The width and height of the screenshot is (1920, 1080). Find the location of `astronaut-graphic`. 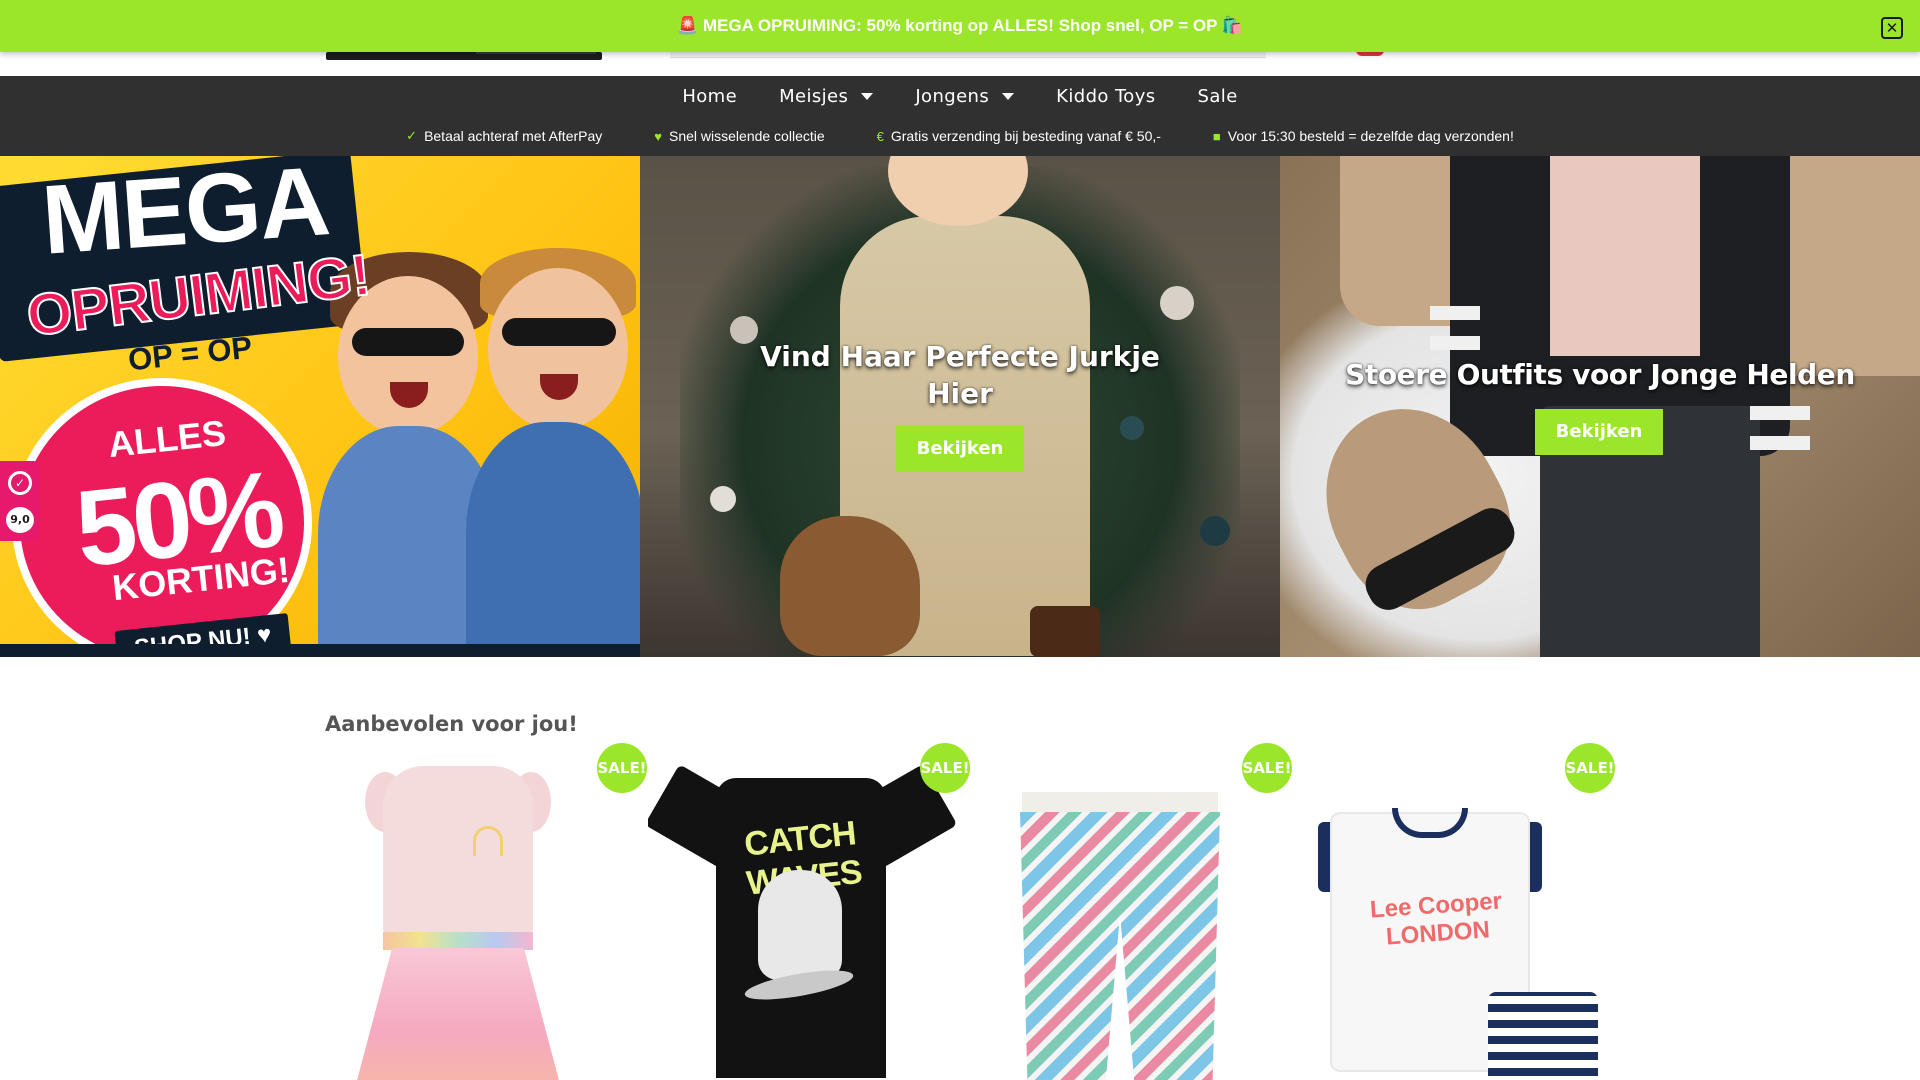

astronaut-graphic is located at coordinates (800, 925).